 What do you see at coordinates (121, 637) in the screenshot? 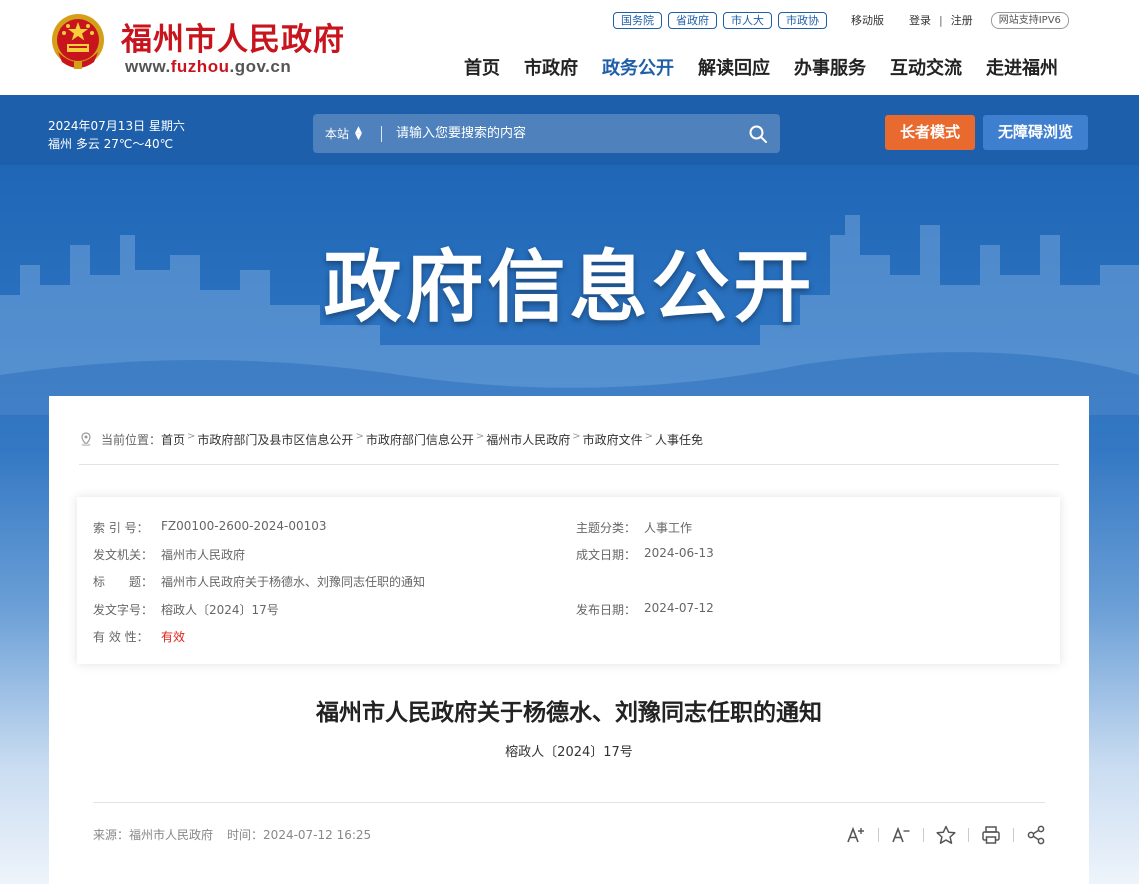
I see `meta-key: 有 效 性：` at bounding box center [121, 637].